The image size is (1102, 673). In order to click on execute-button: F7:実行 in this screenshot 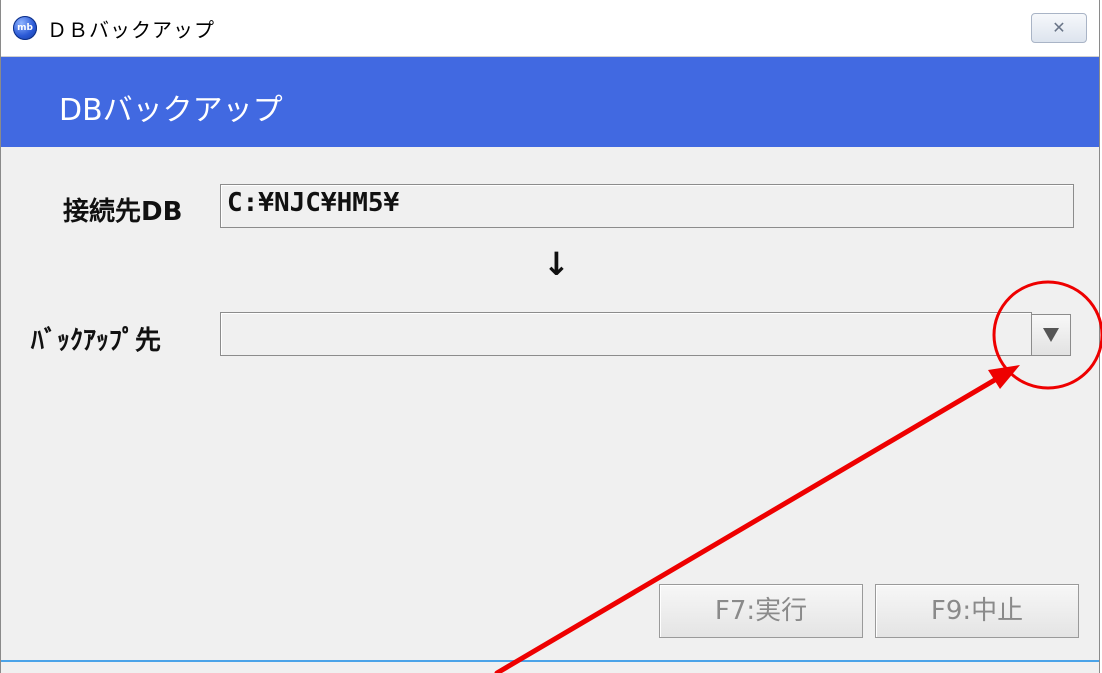, I will do `click(761, 611)`.